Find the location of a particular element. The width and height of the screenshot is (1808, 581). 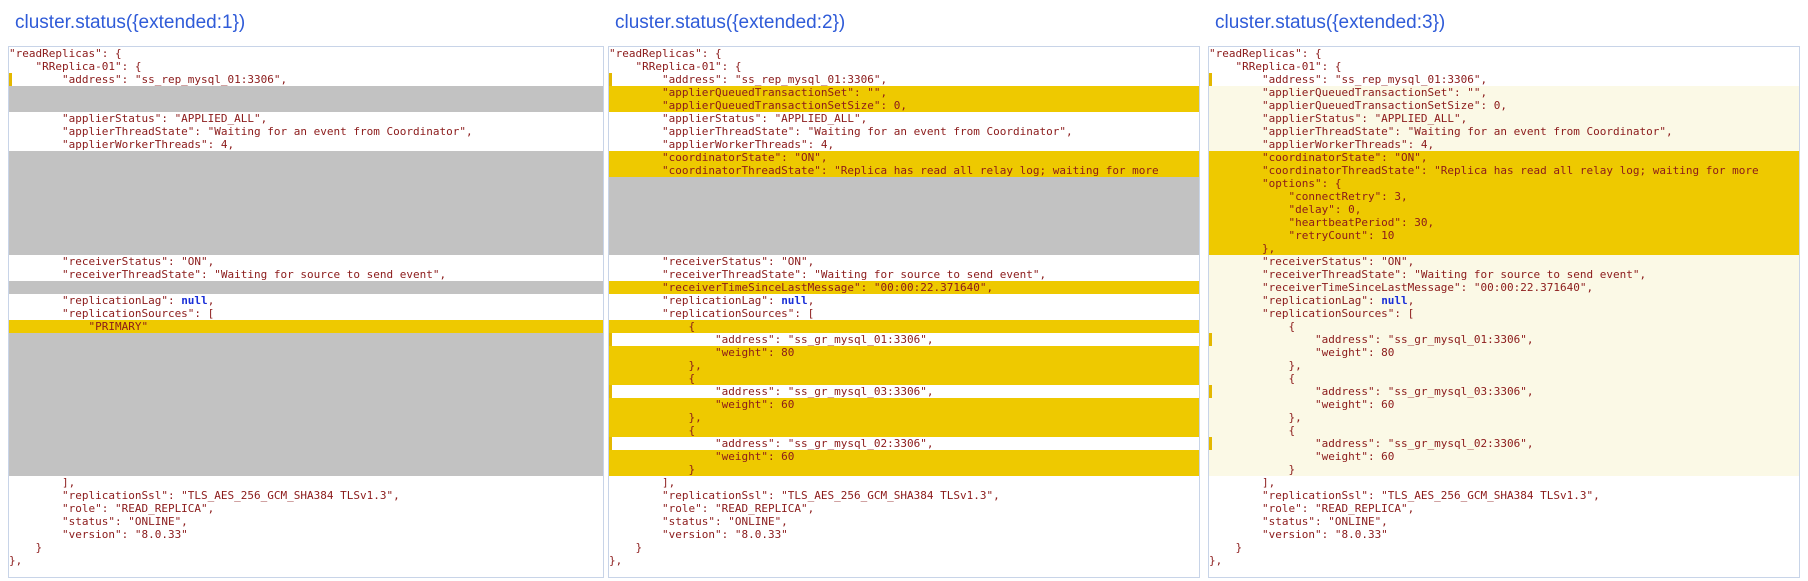

code-line-highlighted: "replicationSources": [ is located at coordinates (1504, 313).